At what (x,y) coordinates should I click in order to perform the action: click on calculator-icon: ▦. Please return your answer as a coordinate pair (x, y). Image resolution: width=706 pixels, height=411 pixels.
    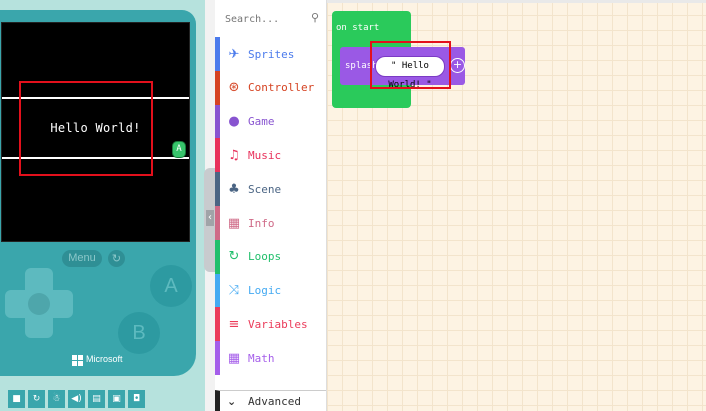
    Looking at the image, I should click on (234, 358).